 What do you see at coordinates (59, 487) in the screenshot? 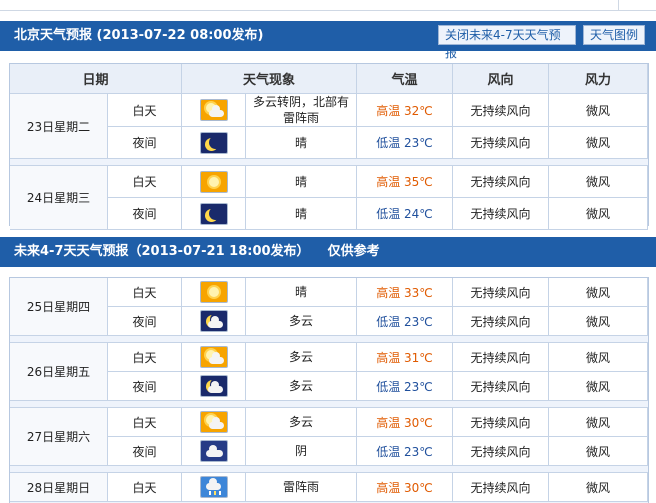
I see `day-date: 28日星期日` at bounding box center [59, 487].